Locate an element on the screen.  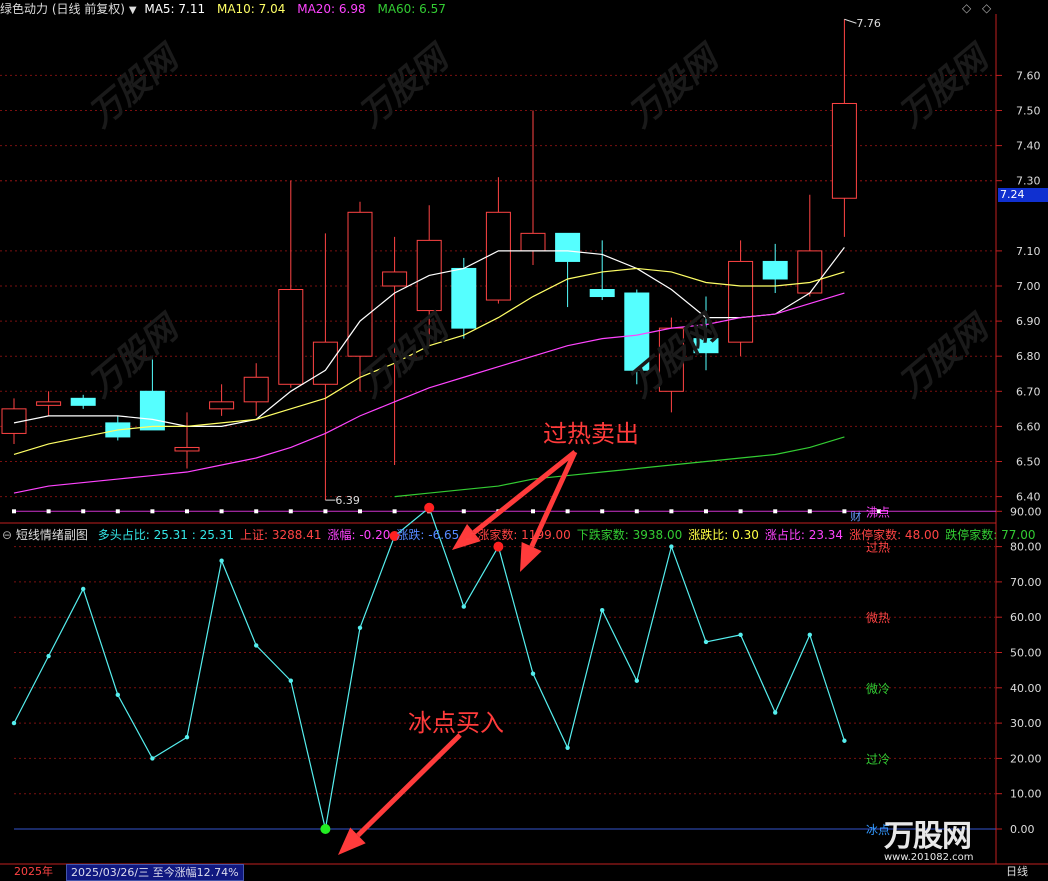
status-date-info: 2025/03/26/三 至今涨幅12.74% is located at coordinates (155, 872).